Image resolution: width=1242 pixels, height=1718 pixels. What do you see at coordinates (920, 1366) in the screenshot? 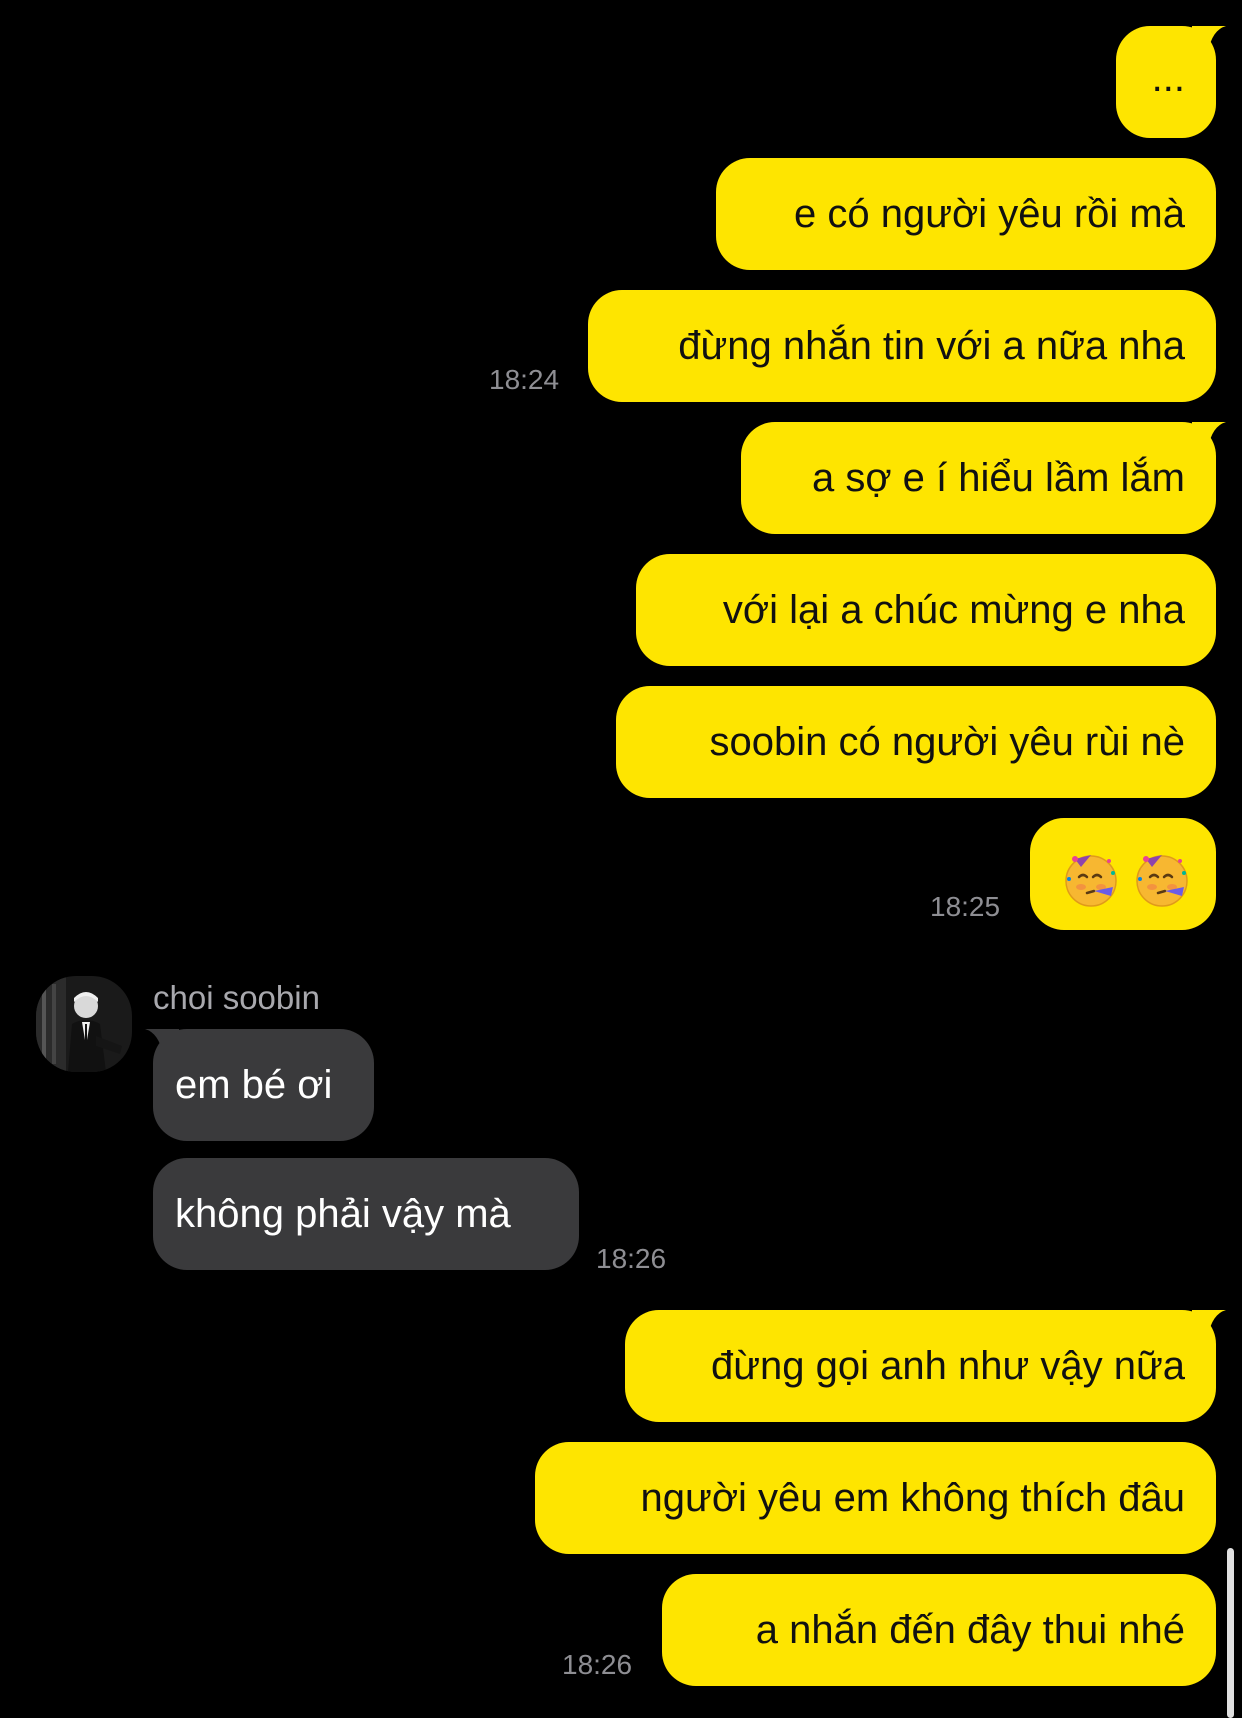
I see `outgoing-message: đừng gọi anh như vậy nữa` at bounding box center [920, 1366].